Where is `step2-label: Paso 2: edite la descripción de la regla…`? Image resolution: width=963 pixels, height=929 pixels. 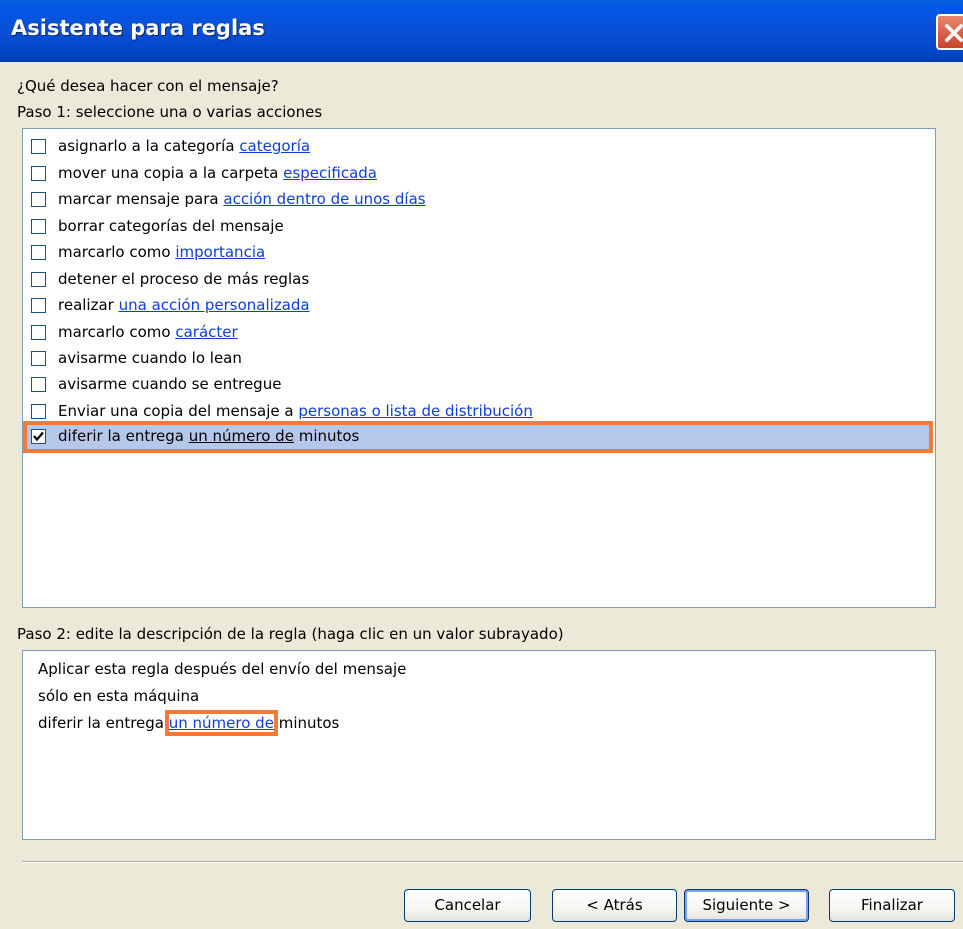 step2-label: Paso 2: edite la descripción de la regla… is located at coordinates (290, 634).